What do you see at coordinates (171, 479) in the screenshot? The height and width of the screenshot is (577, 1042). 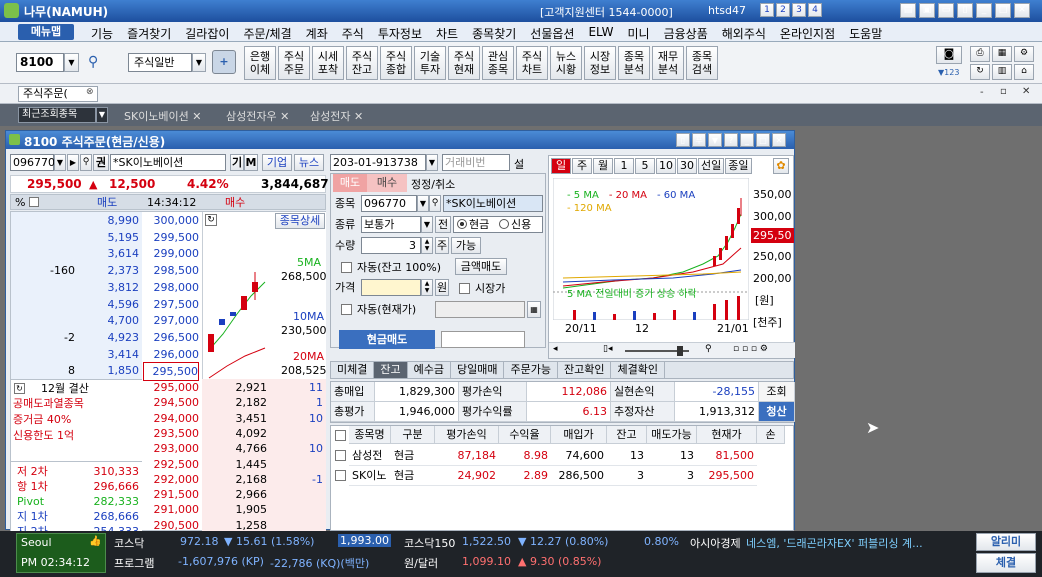 I see `bid-price: 292,000` at bounding box center [171, 479].